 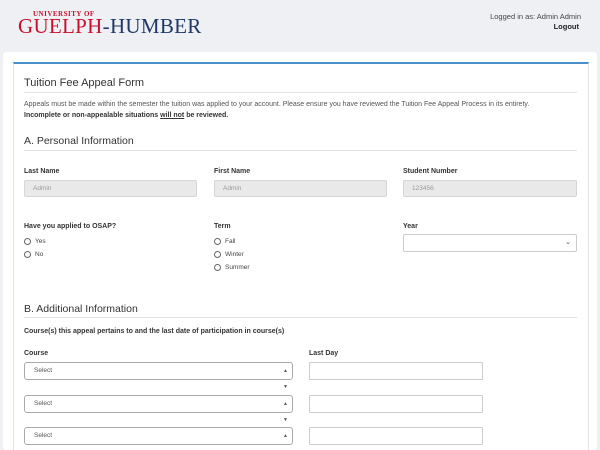 I want to click on term-winter-label: Winter, so click(x=234, y=254).